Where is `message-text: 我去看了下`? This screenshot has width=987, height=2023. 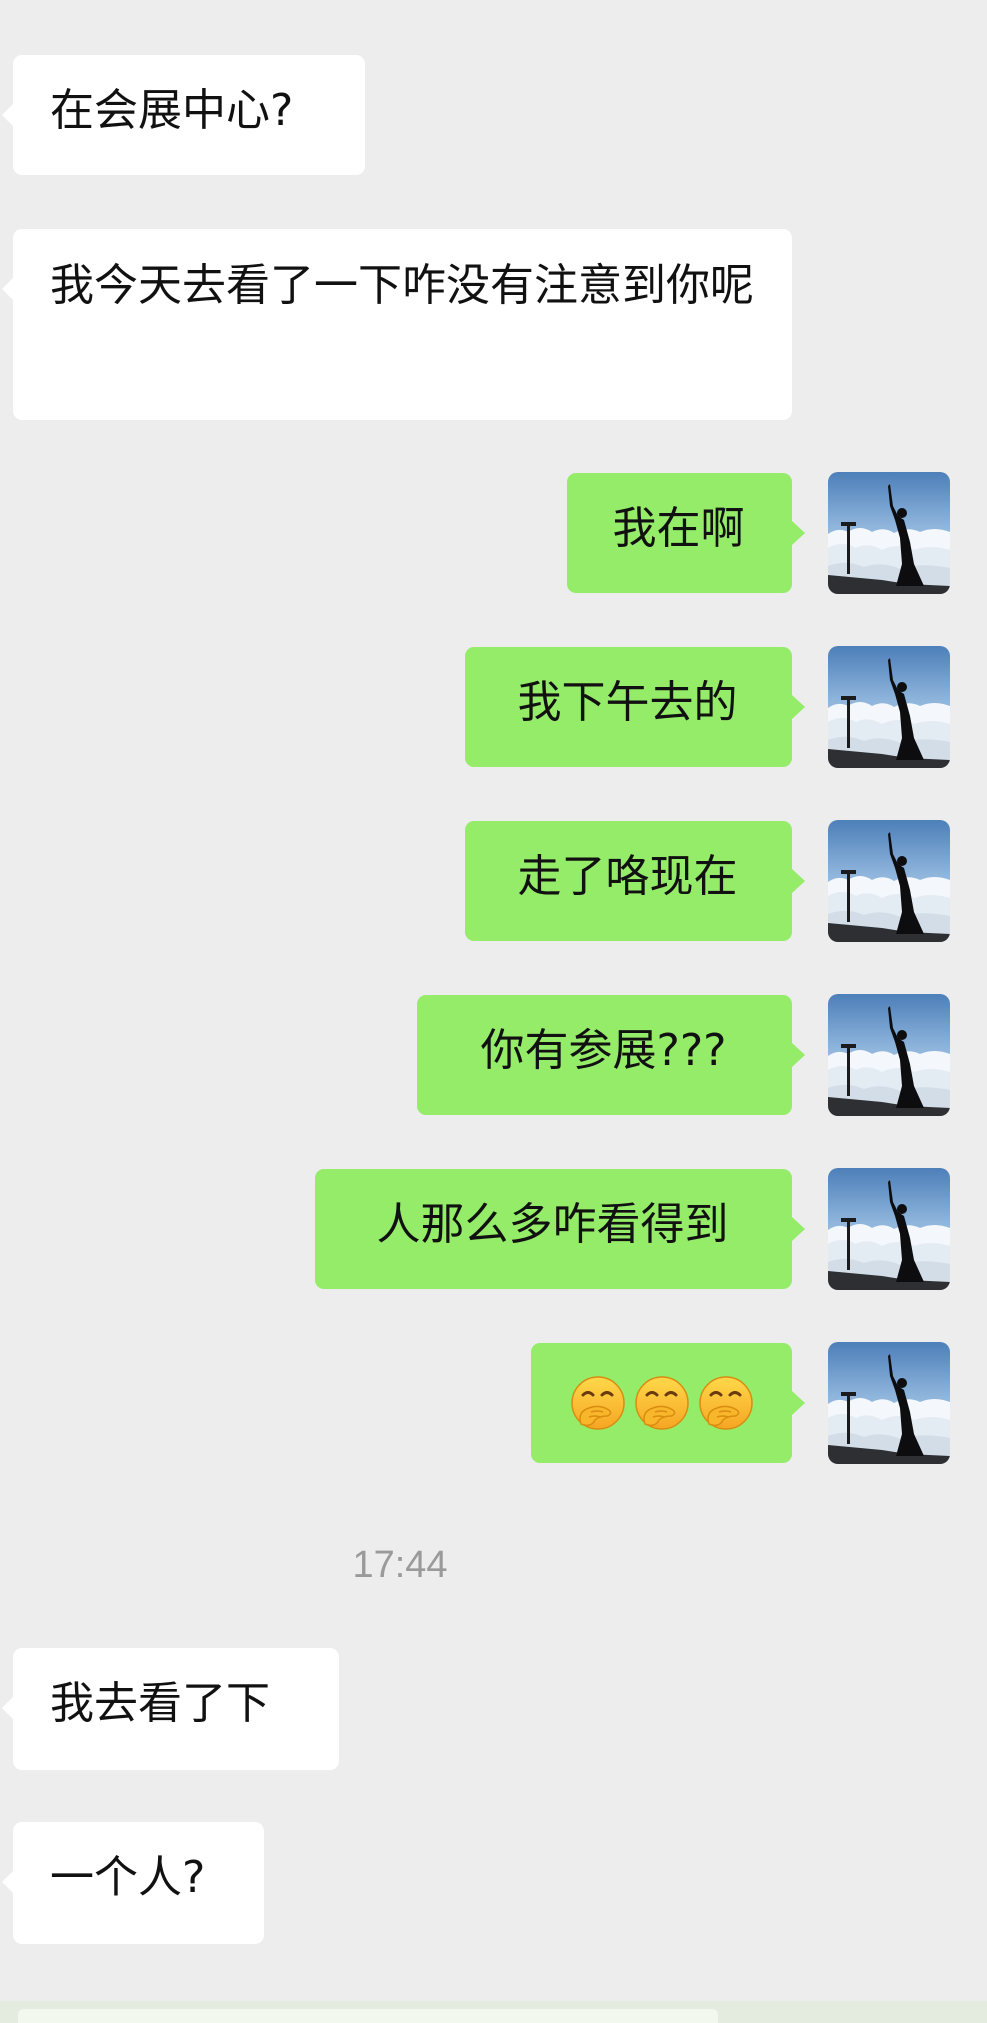
message-text: 我去看了下 is located at coordinates (160, 1703).